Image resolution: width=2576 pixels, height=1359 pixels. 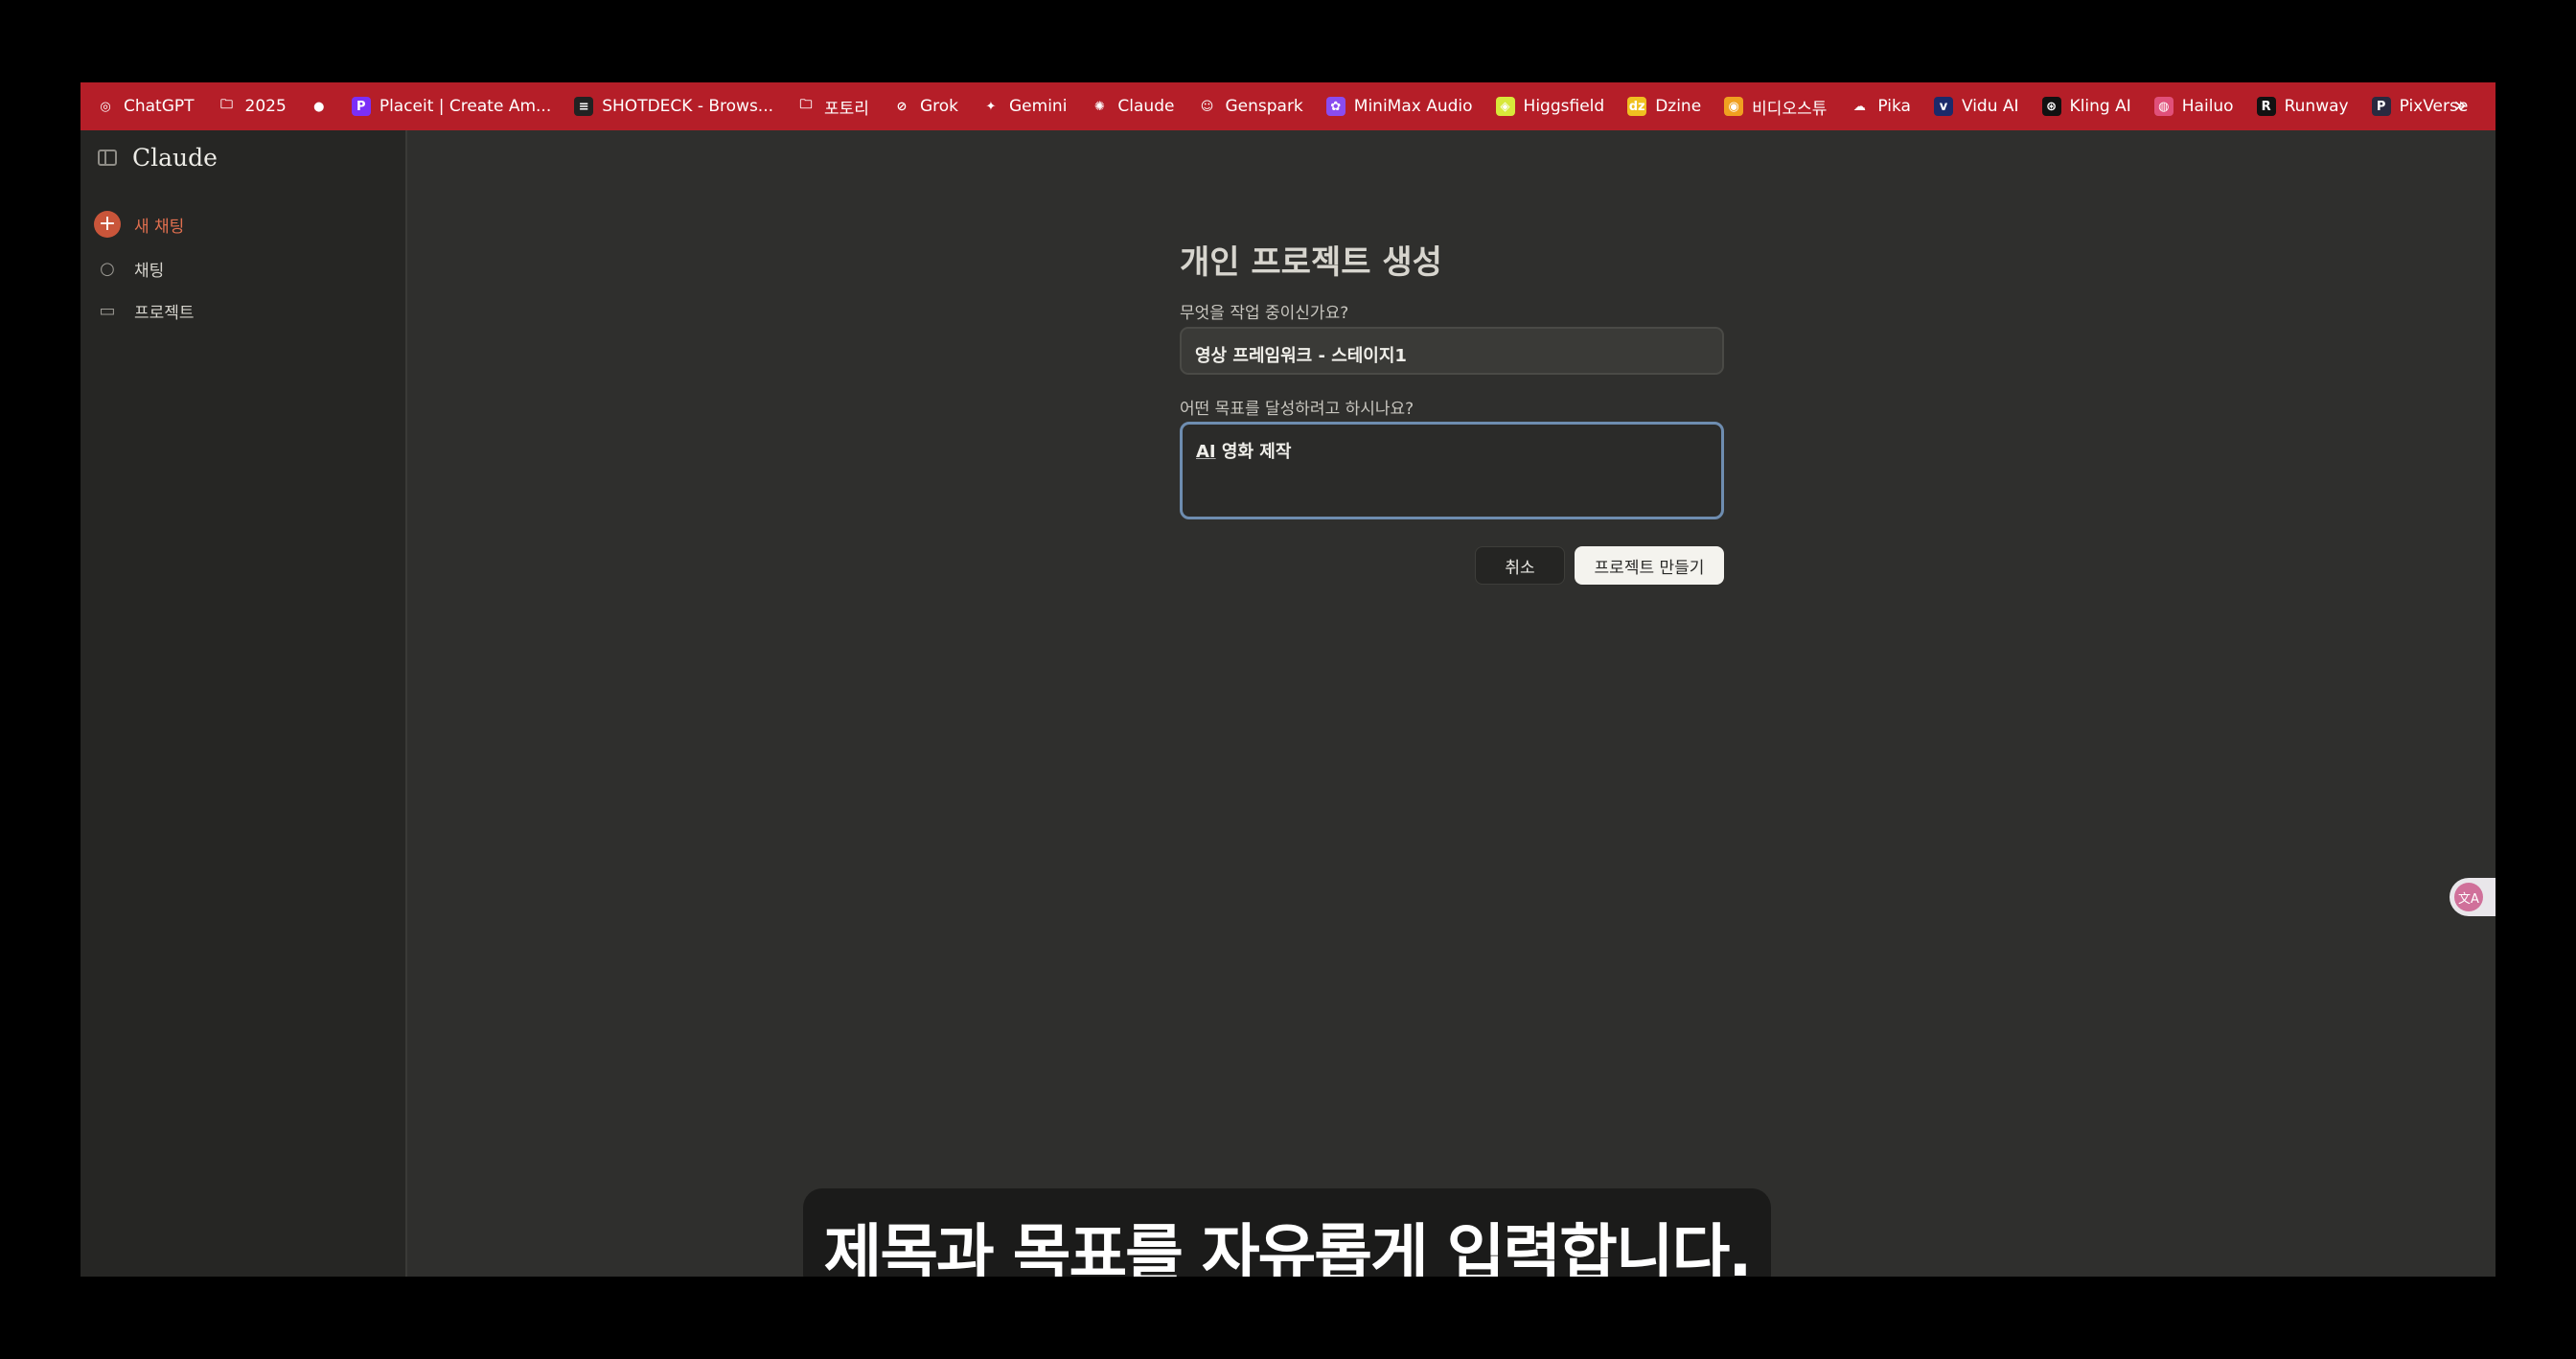 I want to click on sidebar-item-projects: ▭ 프로젝트, so click(x=144, y=311).